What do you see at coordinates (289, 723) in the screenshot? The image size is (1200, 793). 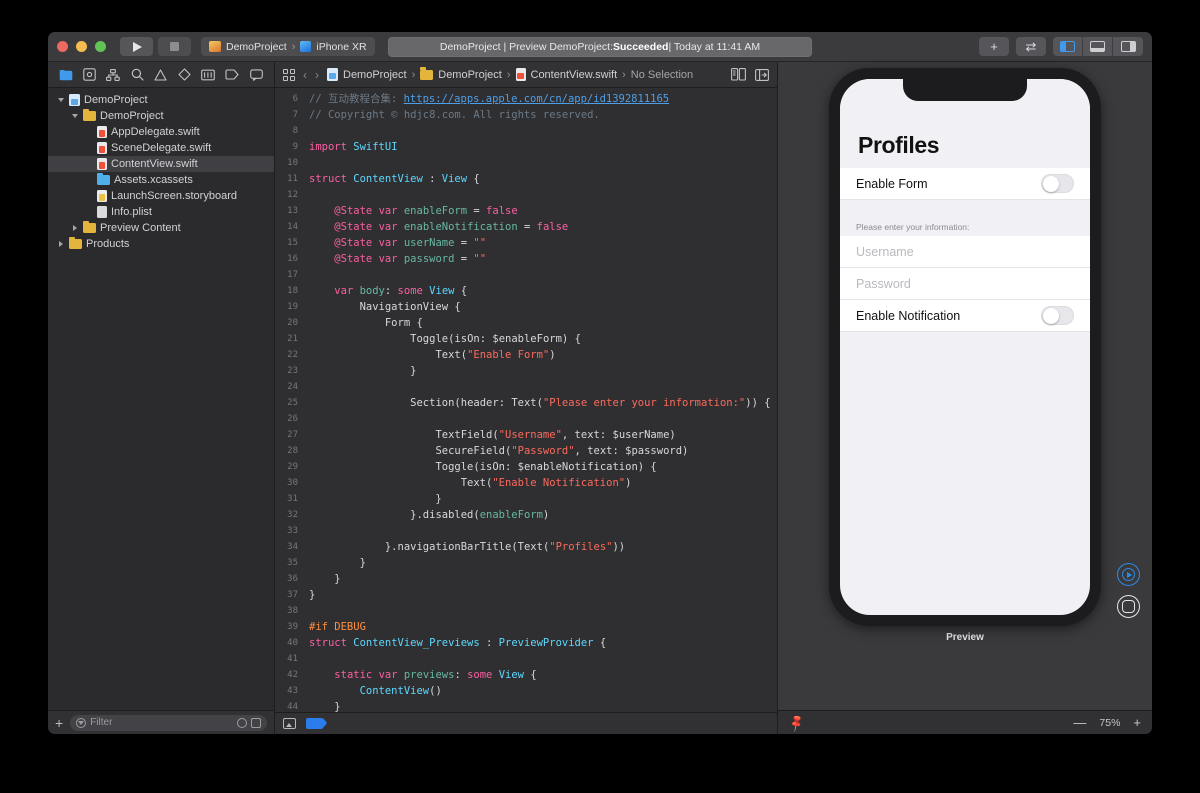 I see `image-literal-icon` at bounding box center [289, 723].